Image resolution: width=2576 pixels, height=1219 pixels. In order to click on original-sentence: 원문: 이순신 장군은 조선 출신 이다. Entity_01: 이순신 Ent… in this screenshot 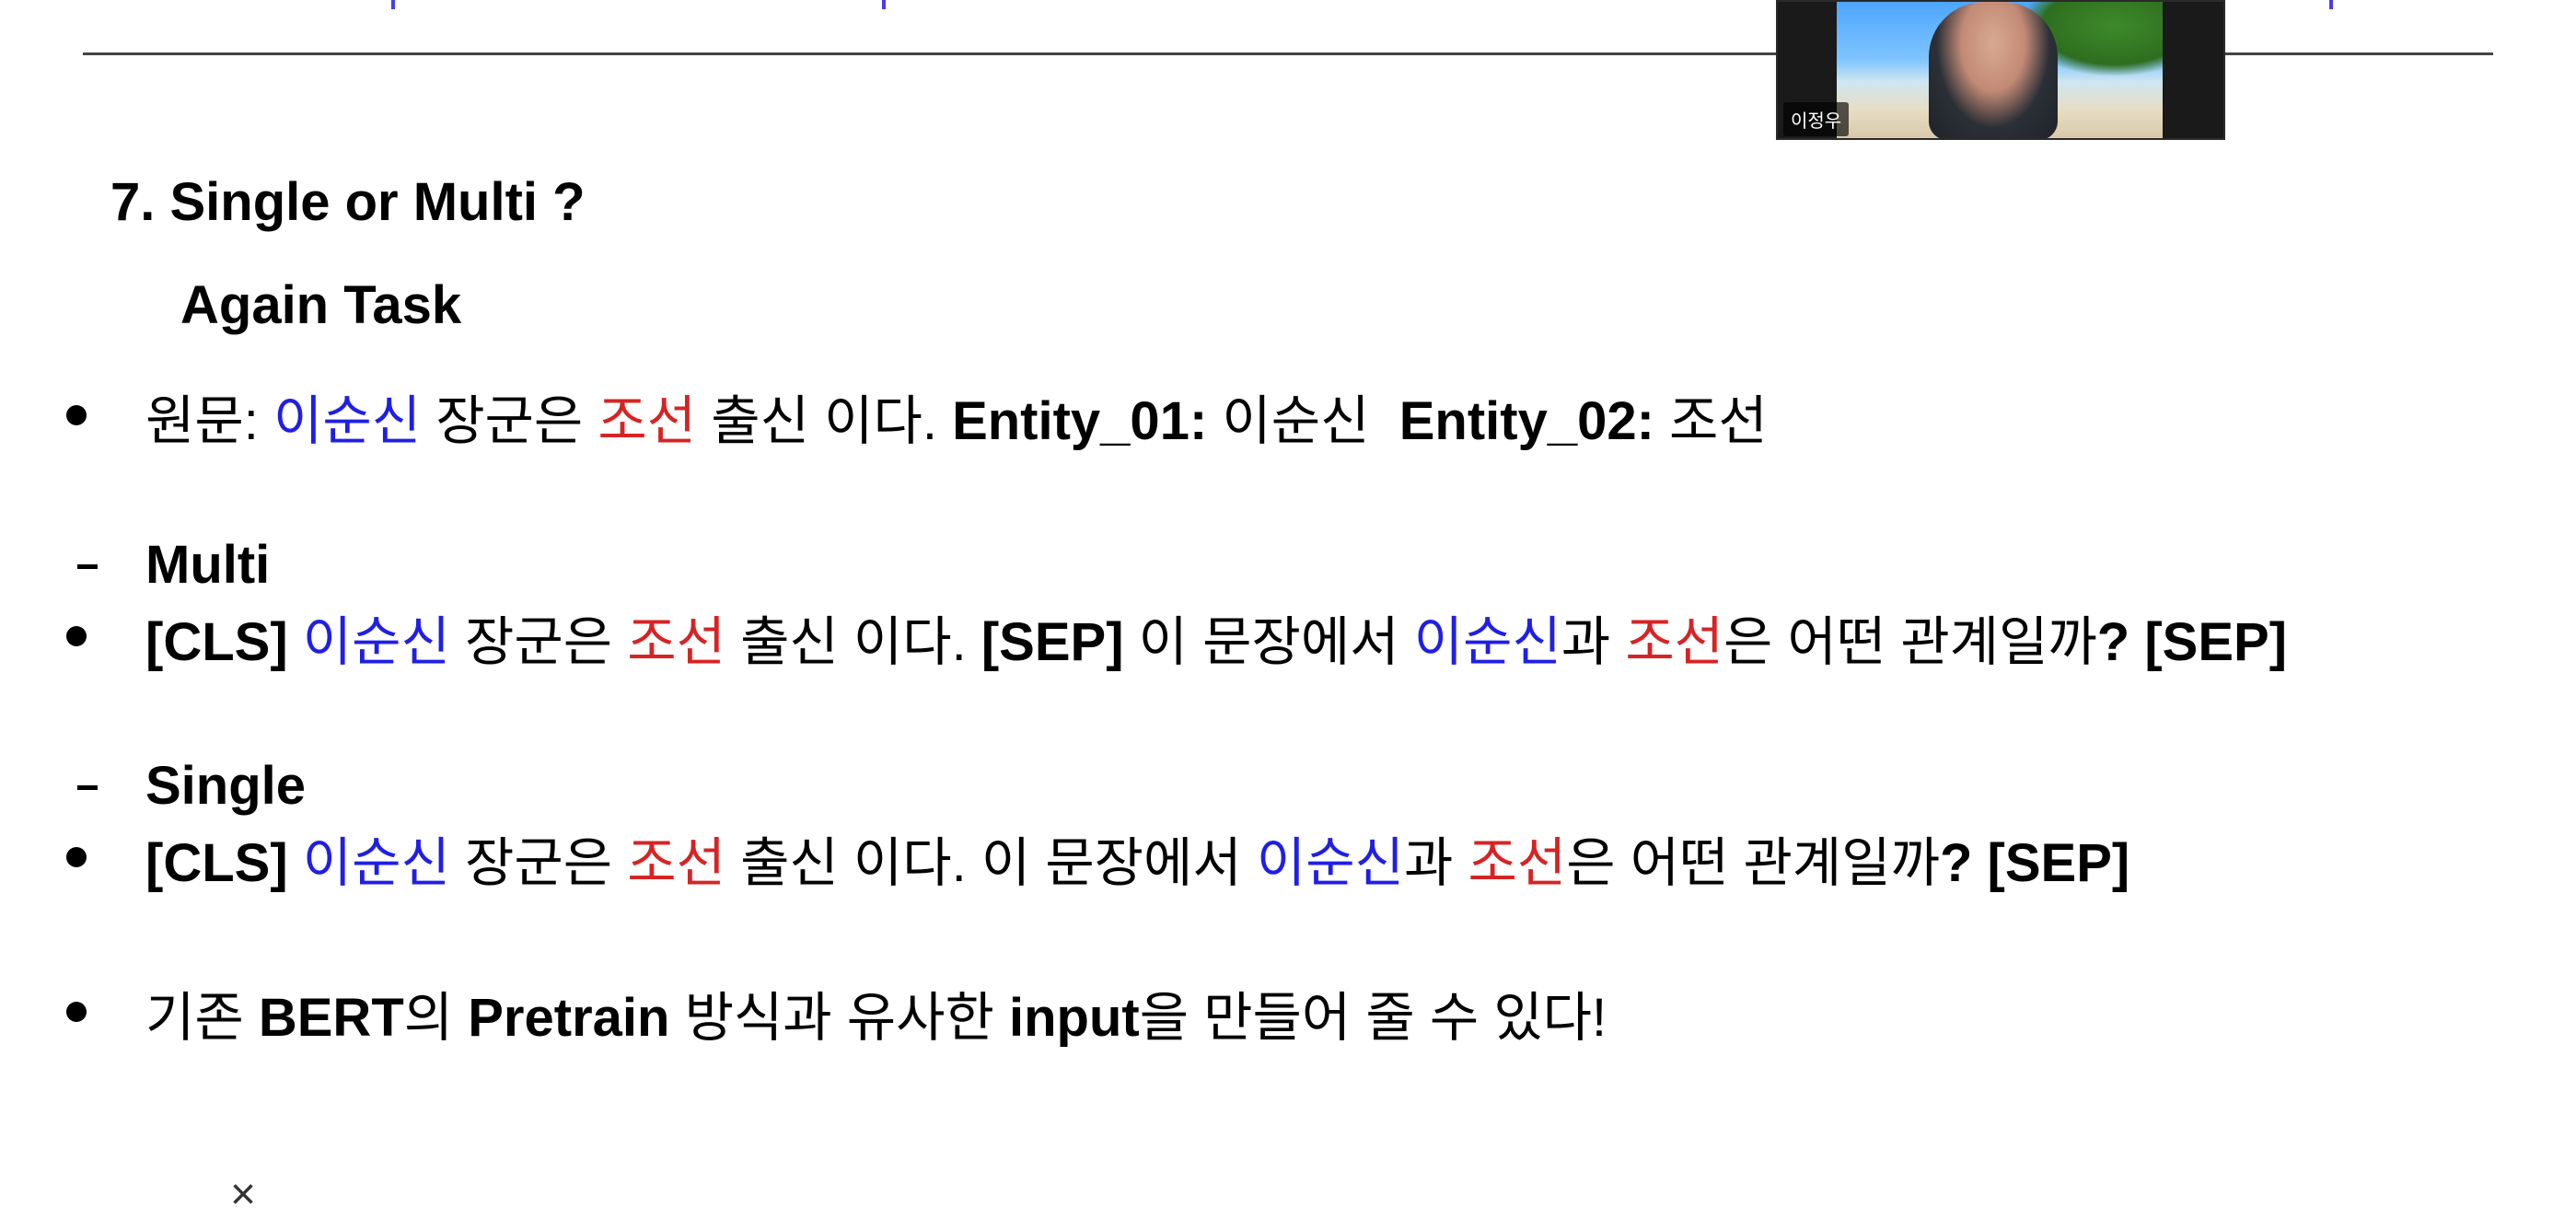, I will do `click(956, 416)`.